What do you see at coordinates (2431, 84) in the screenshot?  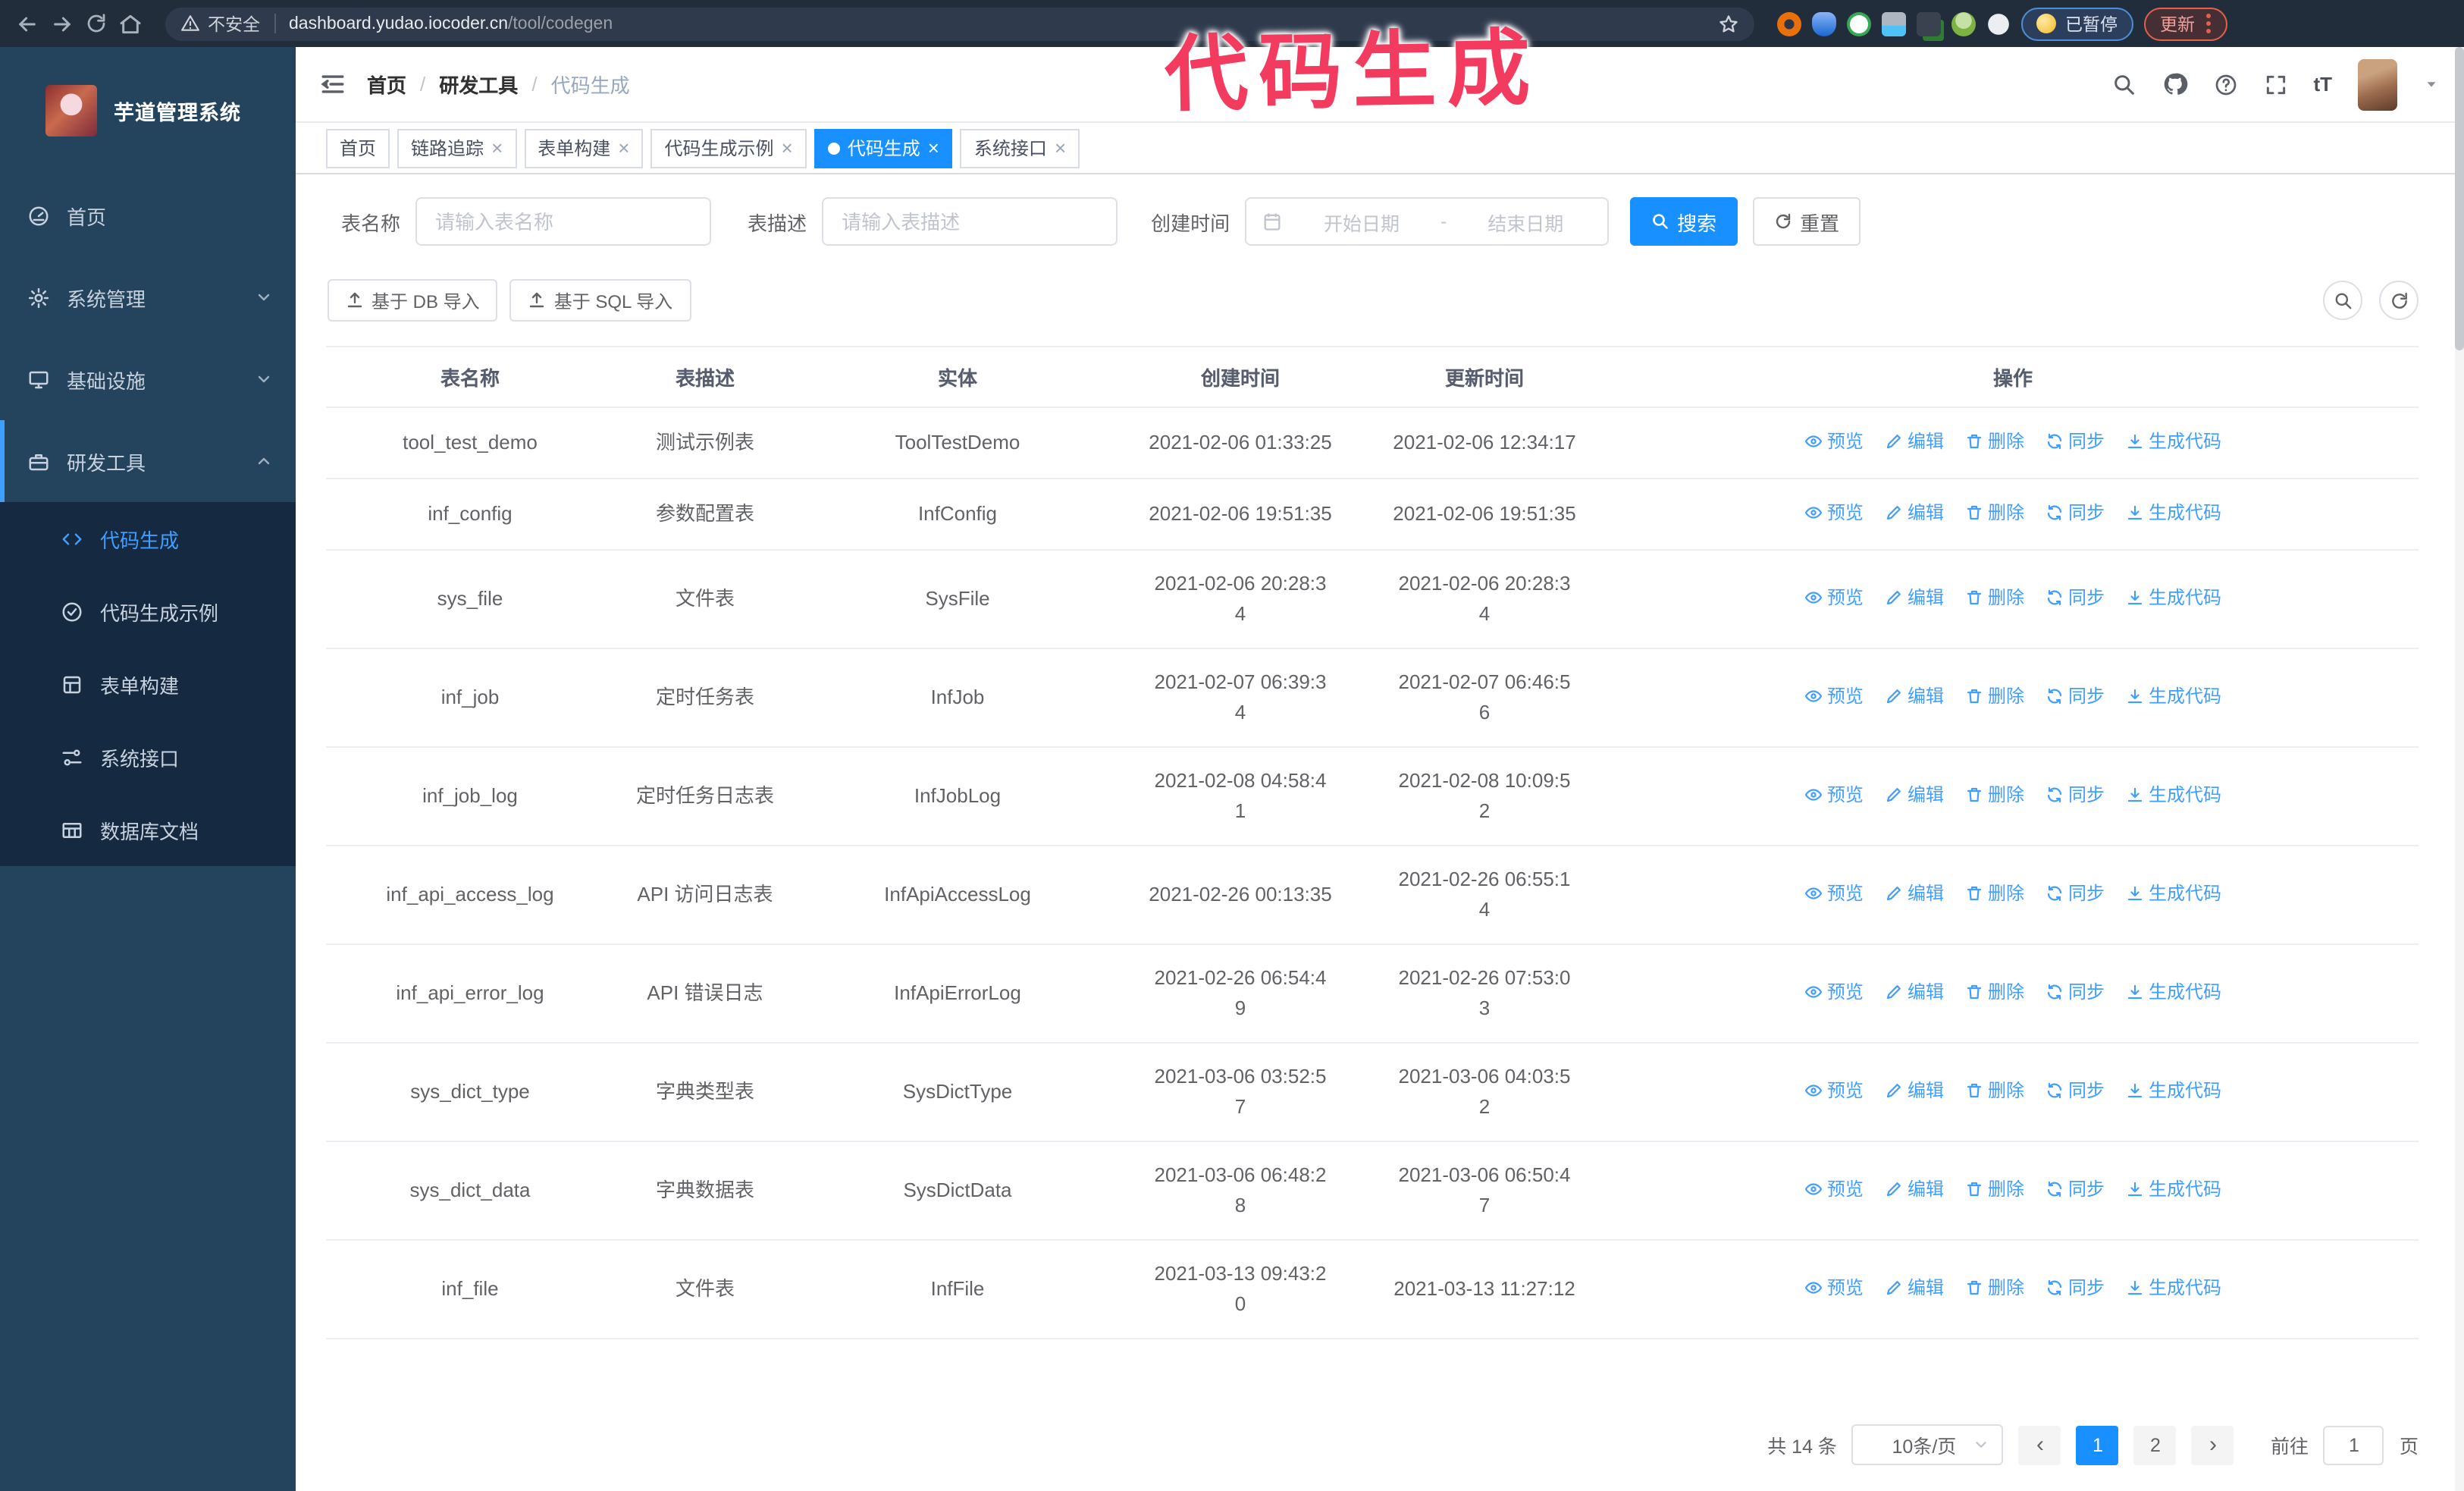 I see `caret-down-icon` at bounding box center [2431, 84].